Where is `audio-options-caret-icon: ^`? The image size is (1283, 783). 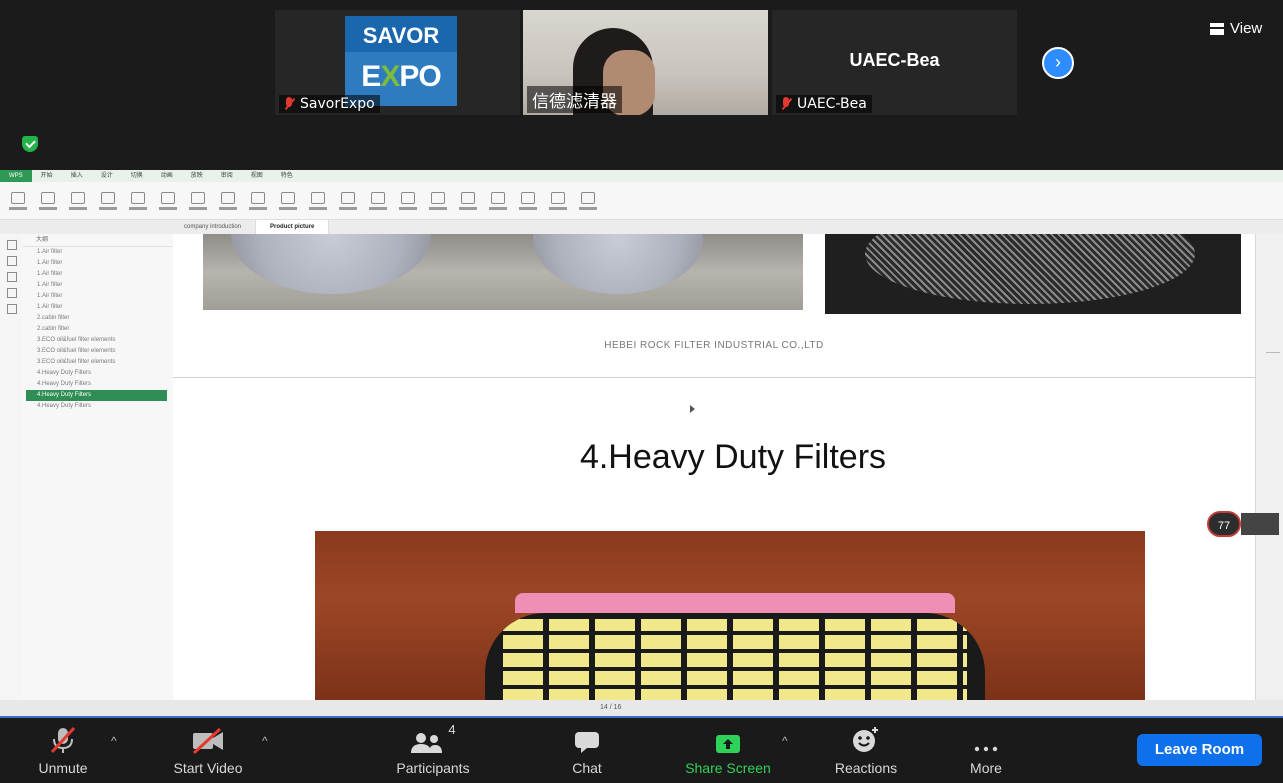 audio-options-caret-icon: ^ is located at coordinates (114, 741).